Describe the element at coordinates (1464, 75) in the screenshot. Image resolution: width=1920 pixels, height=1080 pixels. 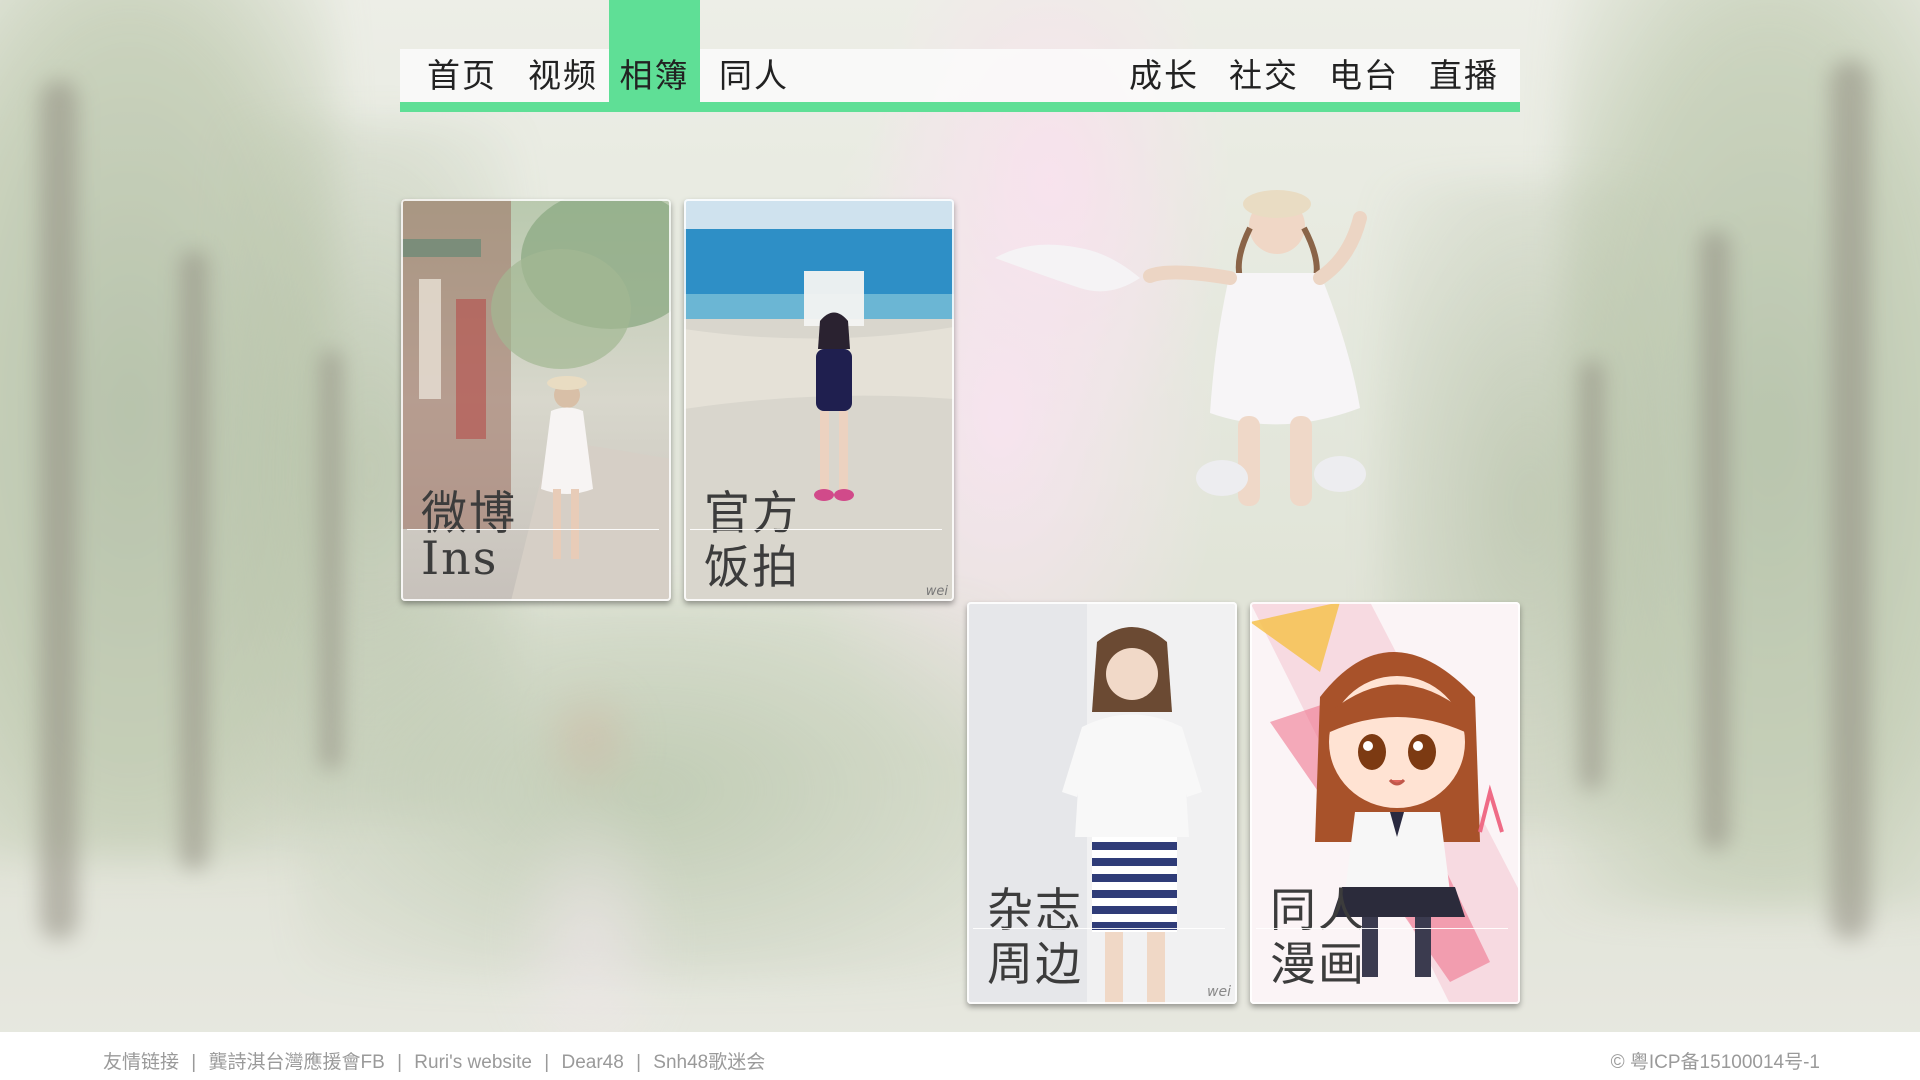
I see `nav-item-live: 直播` at that location.